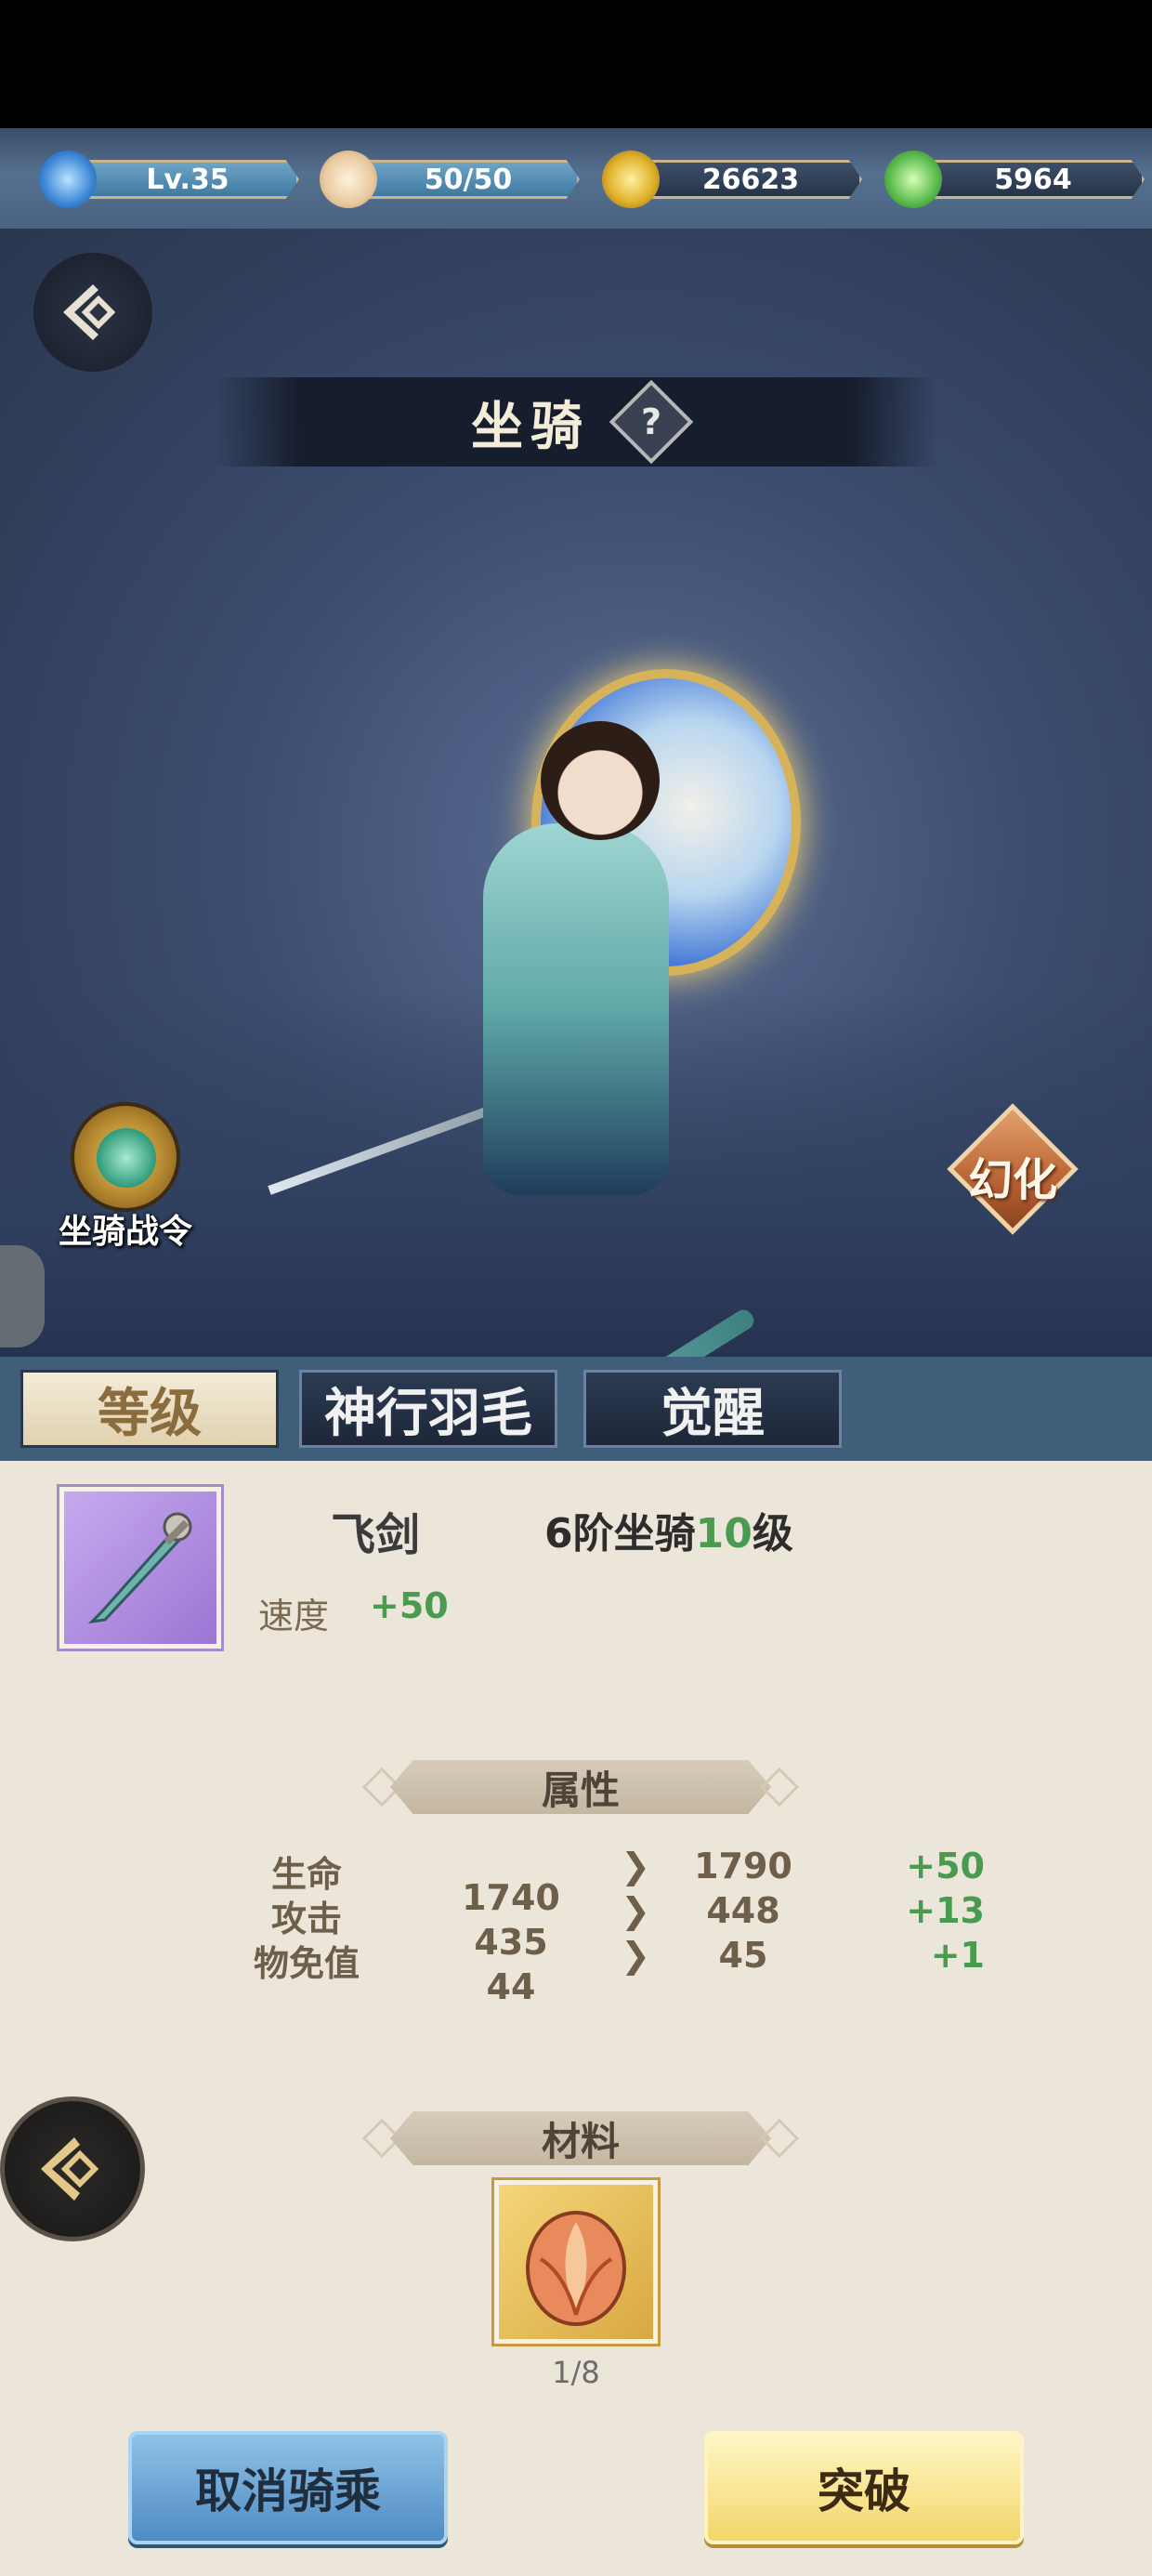 This screenshot has width=1152, height=2576. What do you see at coordinates (772, 1533) in the screenshot?
I see `mount-level-suffix: 级` at bounding box center [772, 1533].